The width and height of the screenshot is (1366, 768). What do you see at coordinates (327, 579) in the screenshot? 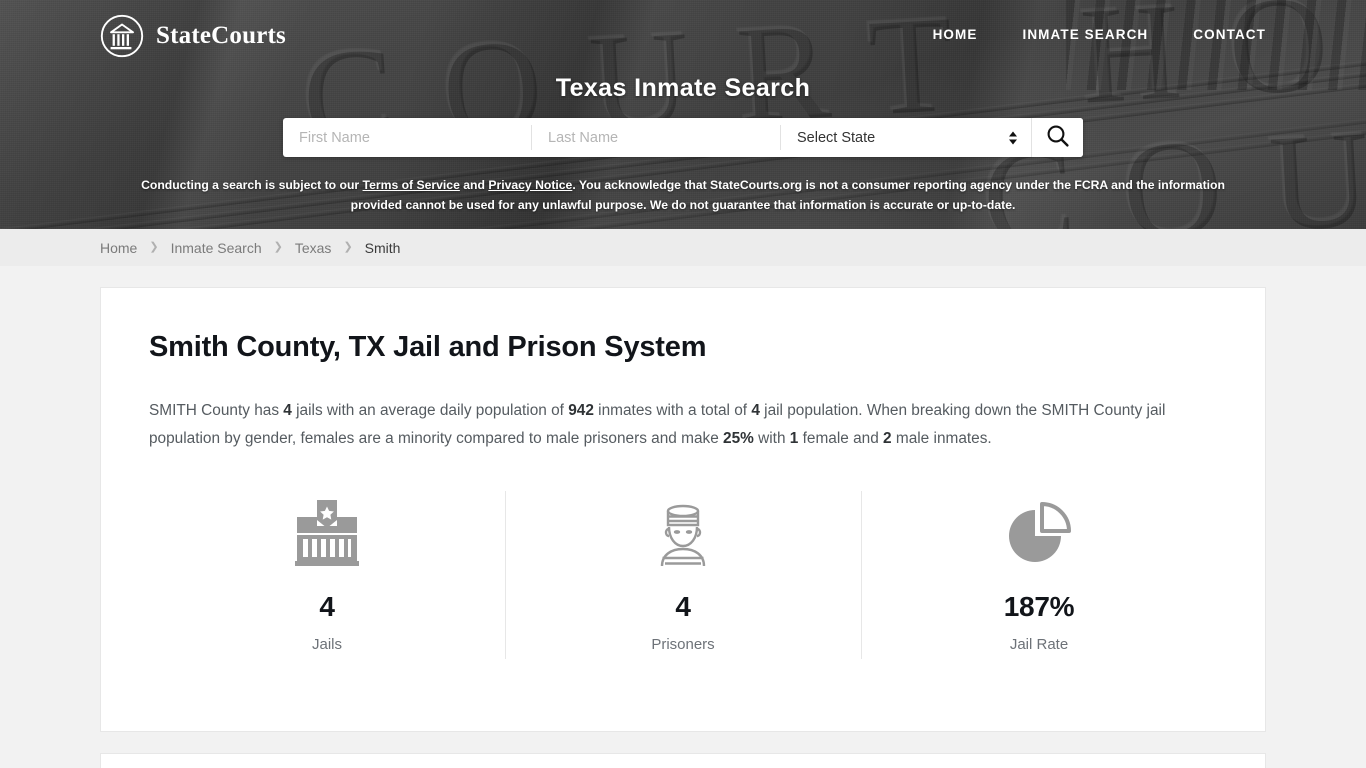
I see `stat-jails: 4 Jails` at bounding box center [327, 579].